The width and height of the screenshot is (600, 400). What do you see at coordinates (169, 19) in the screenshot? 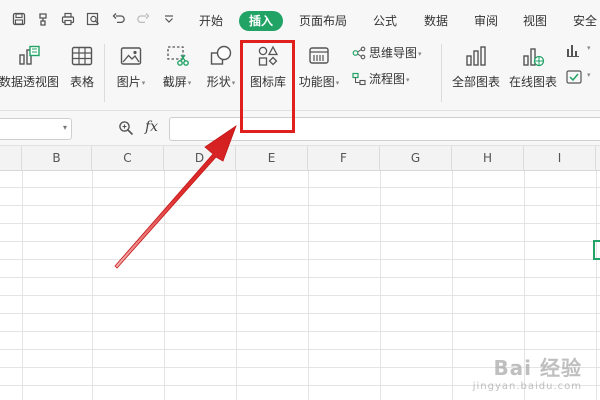
I see `more-icon` at bounding box center [169, 19].